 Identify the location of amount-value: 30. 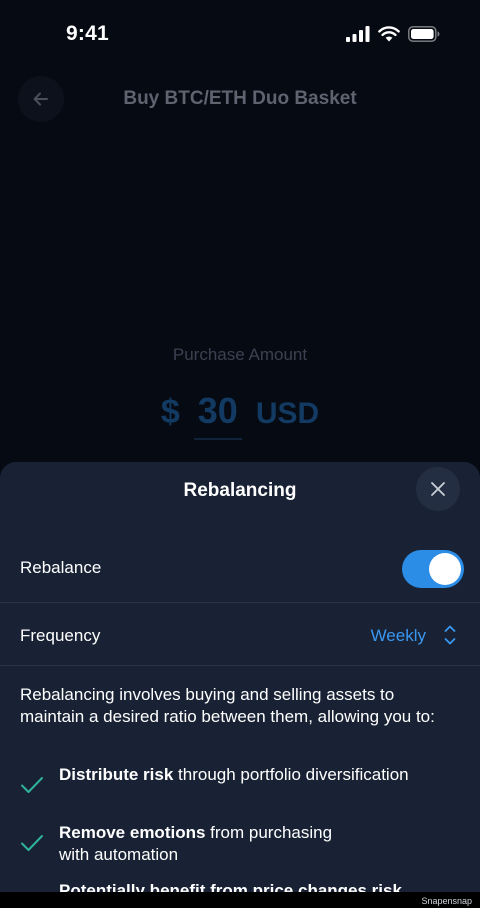
(217, 415).